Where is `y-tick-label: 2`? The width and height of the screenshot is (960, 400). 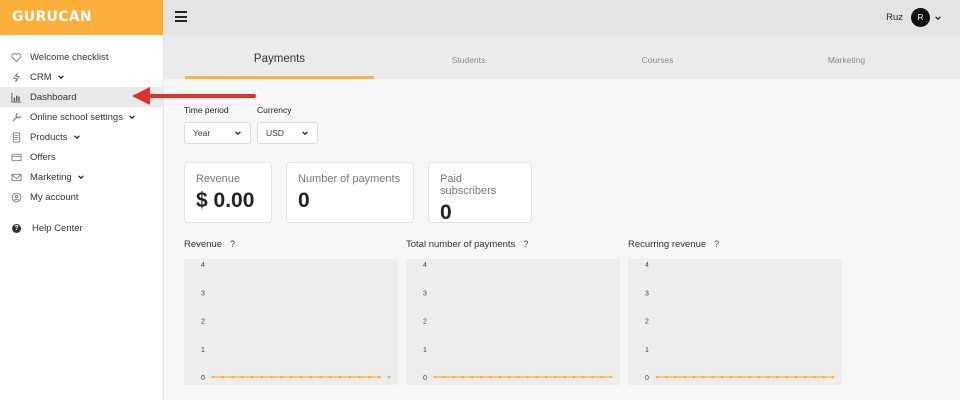 y-tick-label: 2 is located at coordinates (647, 322).